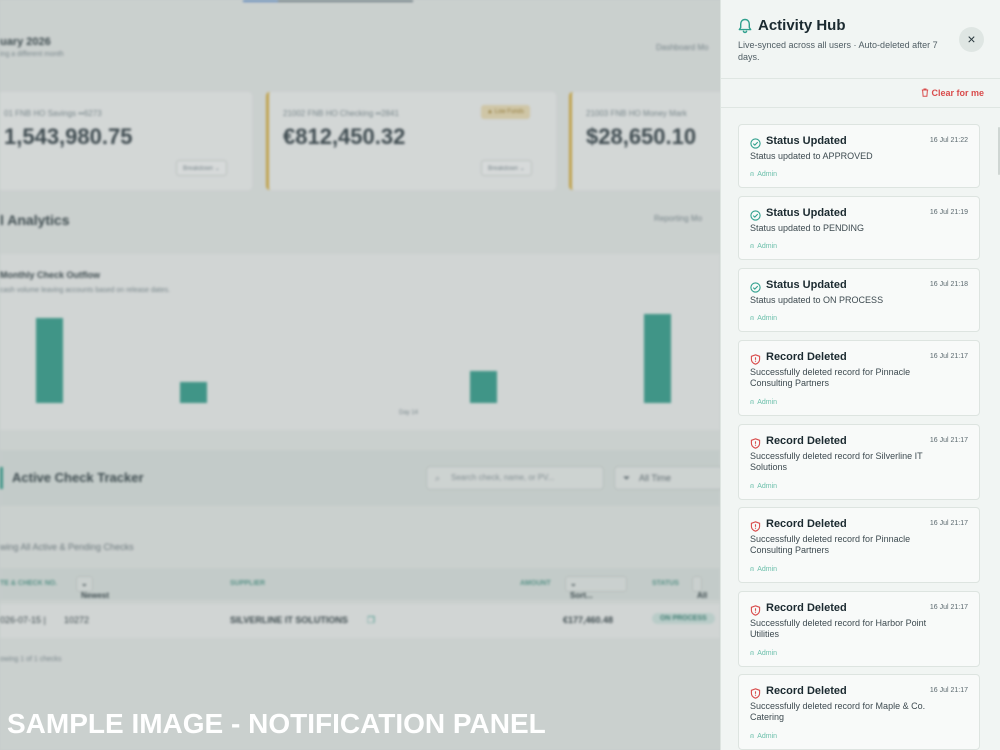  I want to click on trash-icon, so click(925, 92).